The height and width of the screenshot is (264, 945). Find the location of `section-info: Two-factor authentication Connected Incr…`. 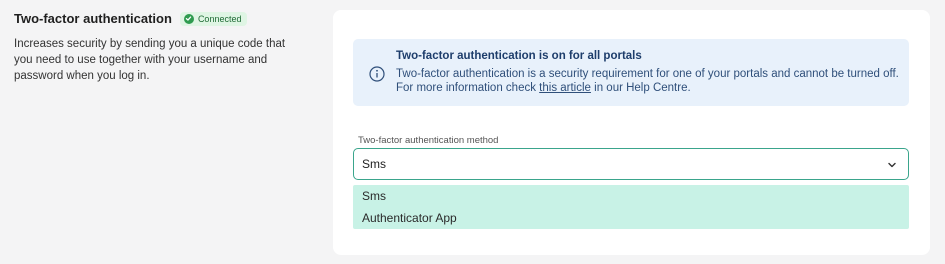

section-info: Two-factor authentication Connected Incr… is located at coordinates (164, 47).